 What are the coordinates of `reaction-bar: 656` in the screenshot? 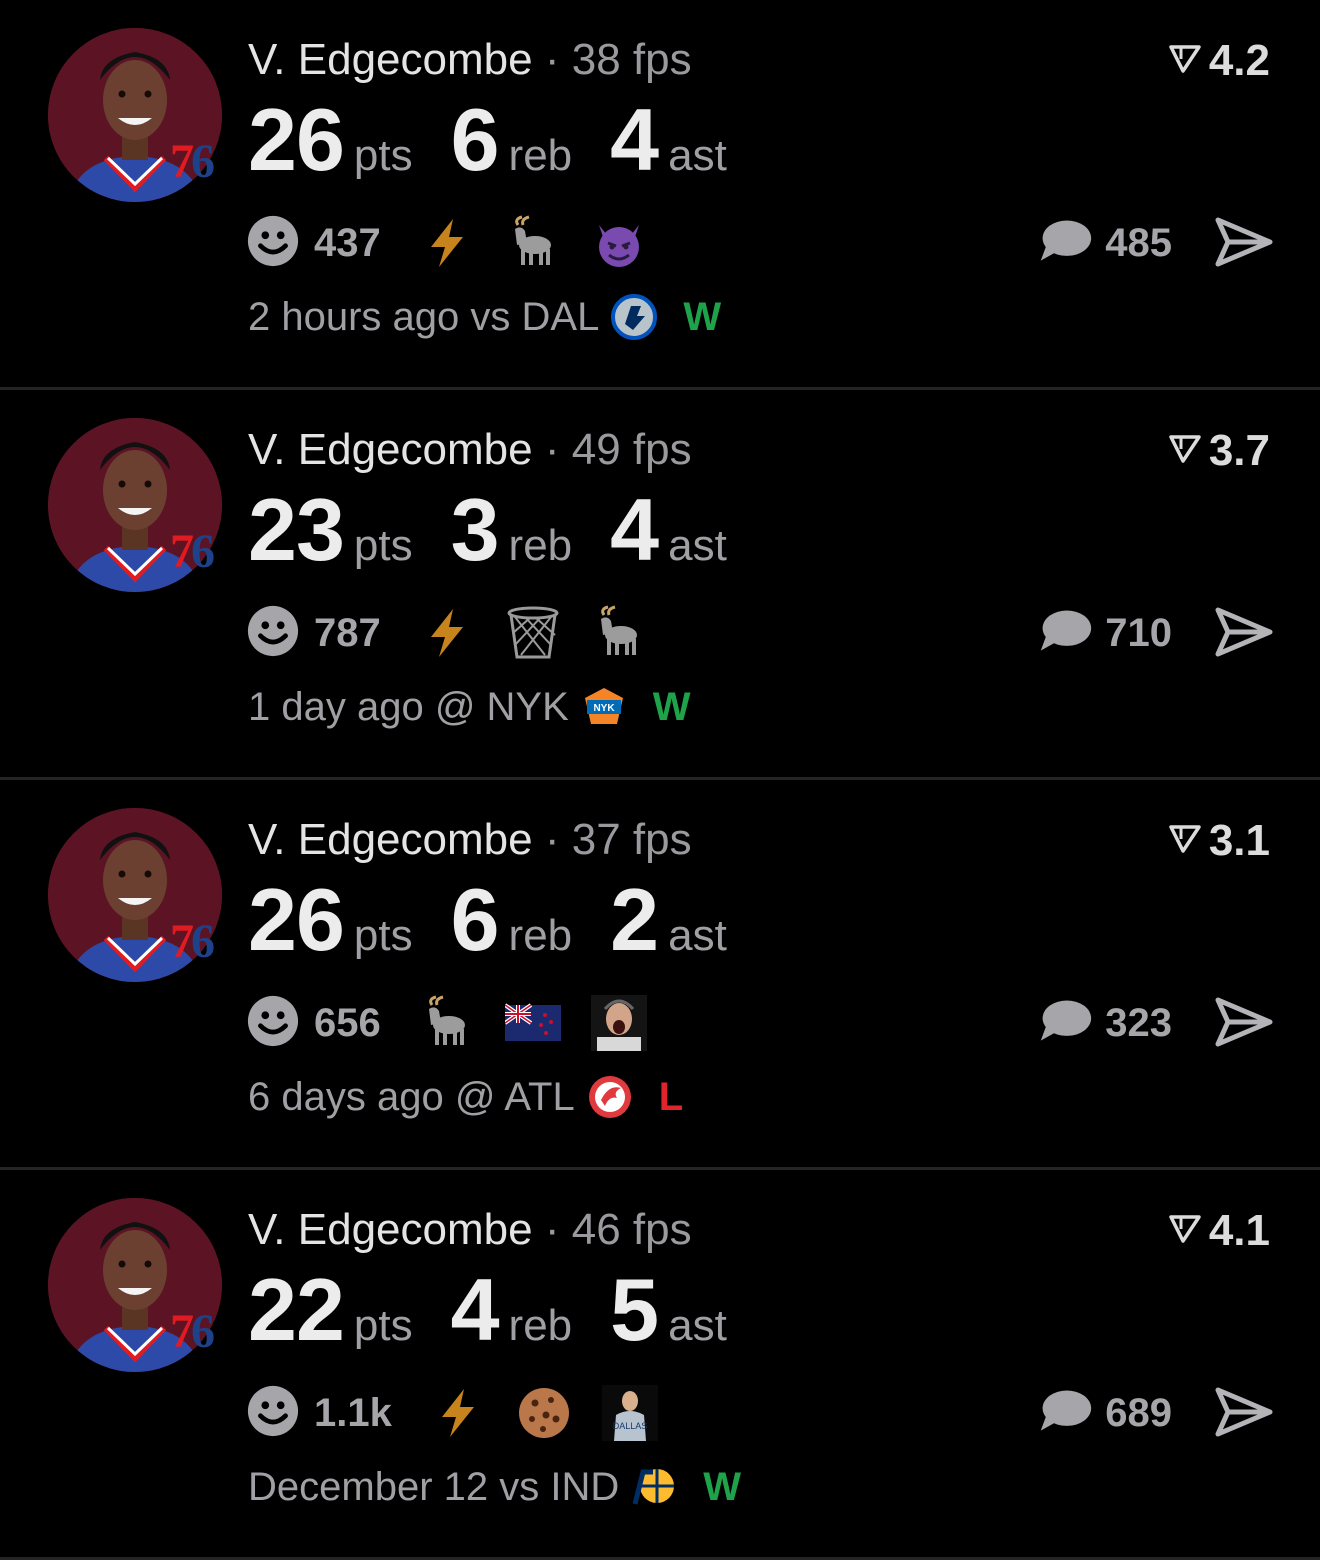 It's located at (461, 1023).